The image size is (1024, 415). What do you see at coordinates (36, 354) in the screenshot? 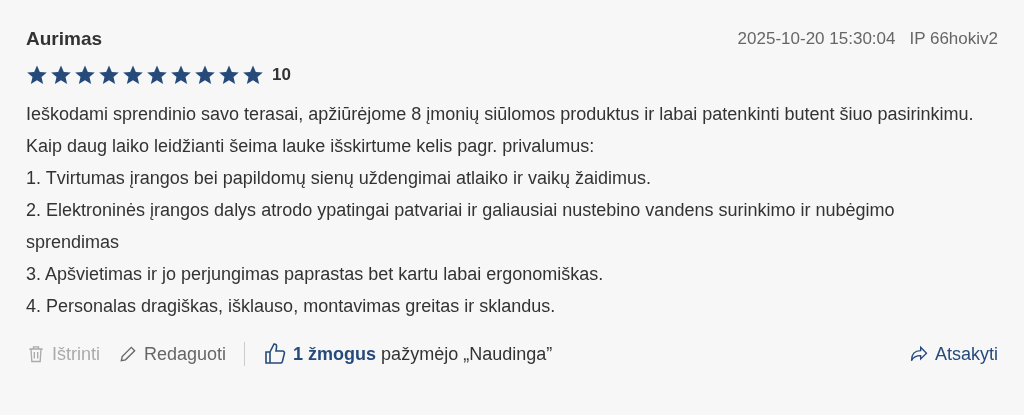
I see `trash-icon` at bounding box center [36, 354].